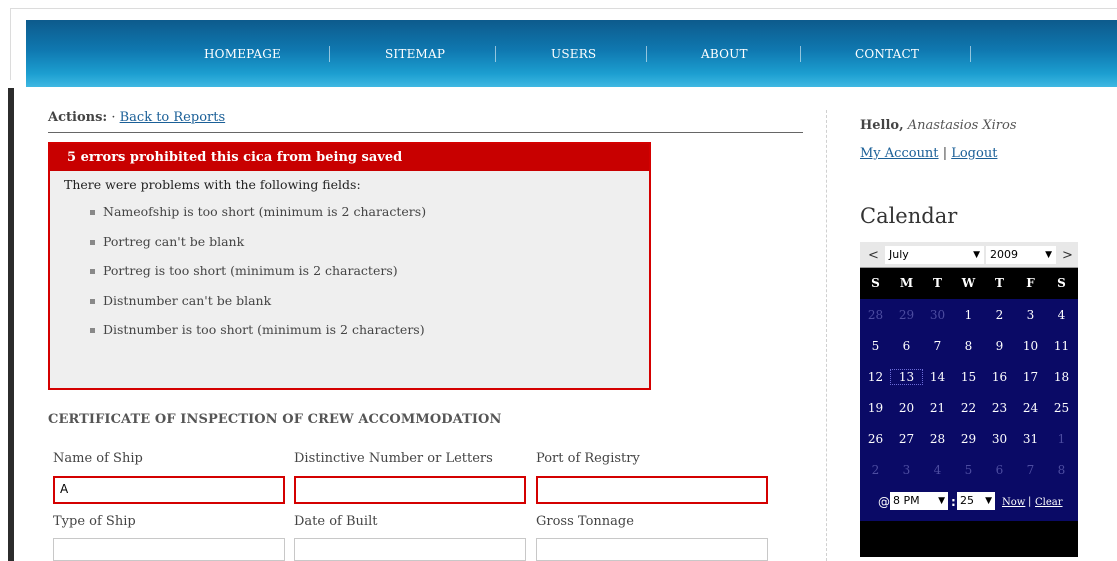  I want to click on minute-select: 25 ▼, so click(976, 501).